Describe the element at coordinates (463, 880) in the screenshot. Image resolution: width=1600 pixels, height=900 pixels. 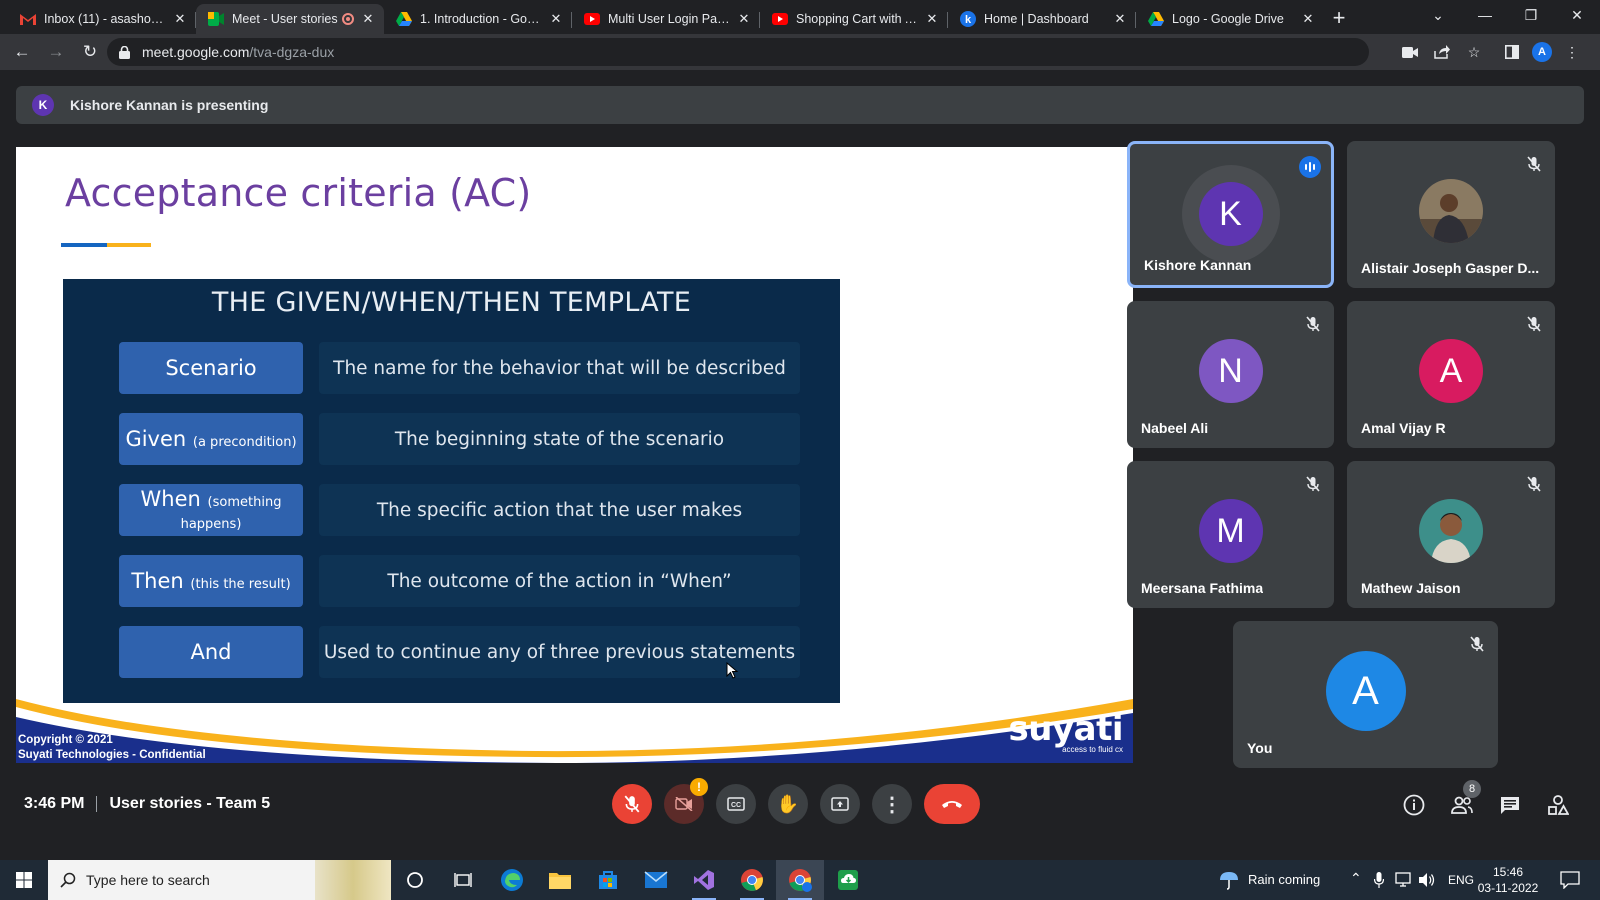
I see `task-view-icon` at that location.